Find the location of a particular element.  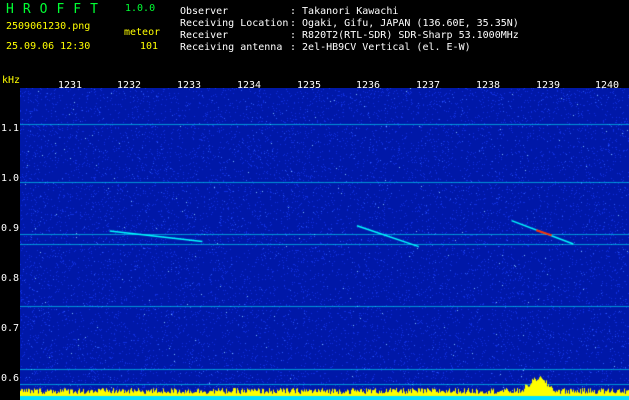

y-tick-0-7: 0.7 is located at coordinates (10, 328).